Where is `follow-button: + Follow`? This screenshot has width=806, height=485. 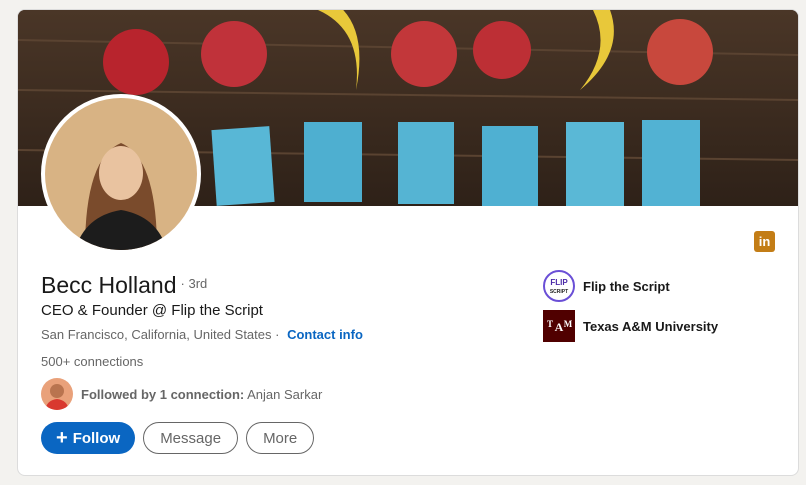
follow-button: + Follow is located at coordinates (88, 438).